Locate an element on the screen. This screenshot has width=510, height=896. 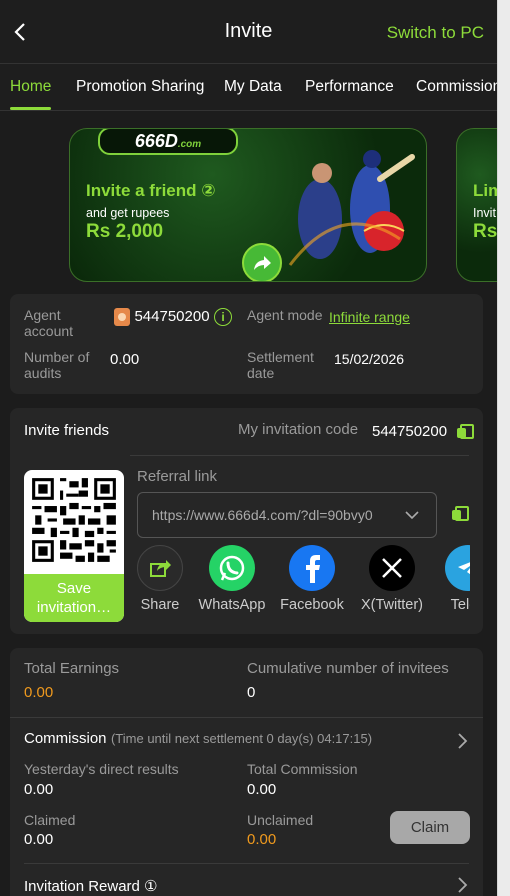
switch-to-pc-link: Switch to PC is located at coordinates (435, 33).